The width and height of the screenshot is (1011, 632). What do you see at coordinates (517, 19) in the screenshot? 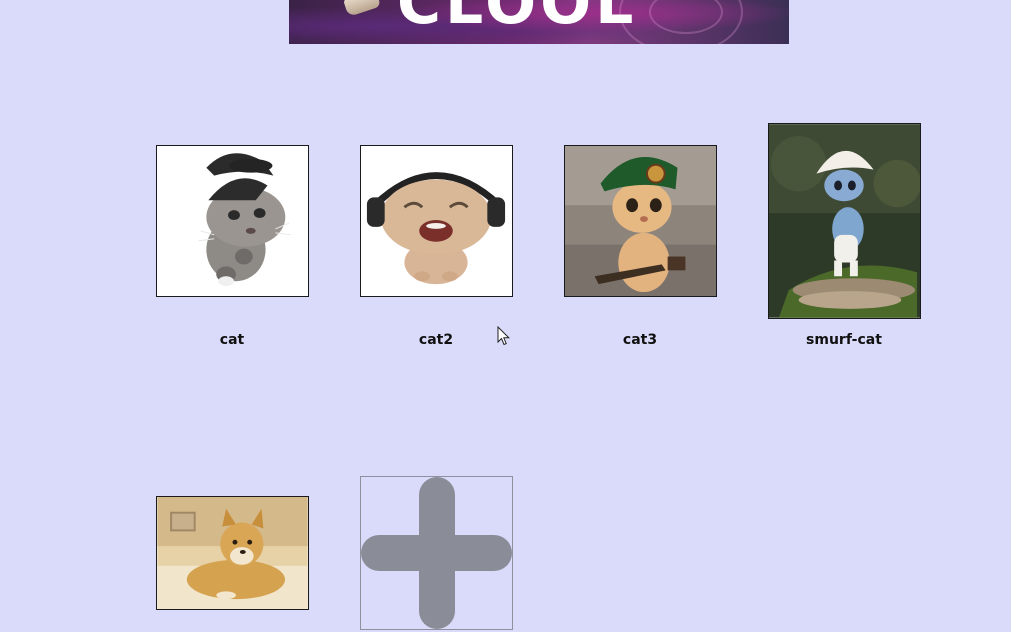
I see `banner-title: CLOOL` at bounding box center [517, 19].